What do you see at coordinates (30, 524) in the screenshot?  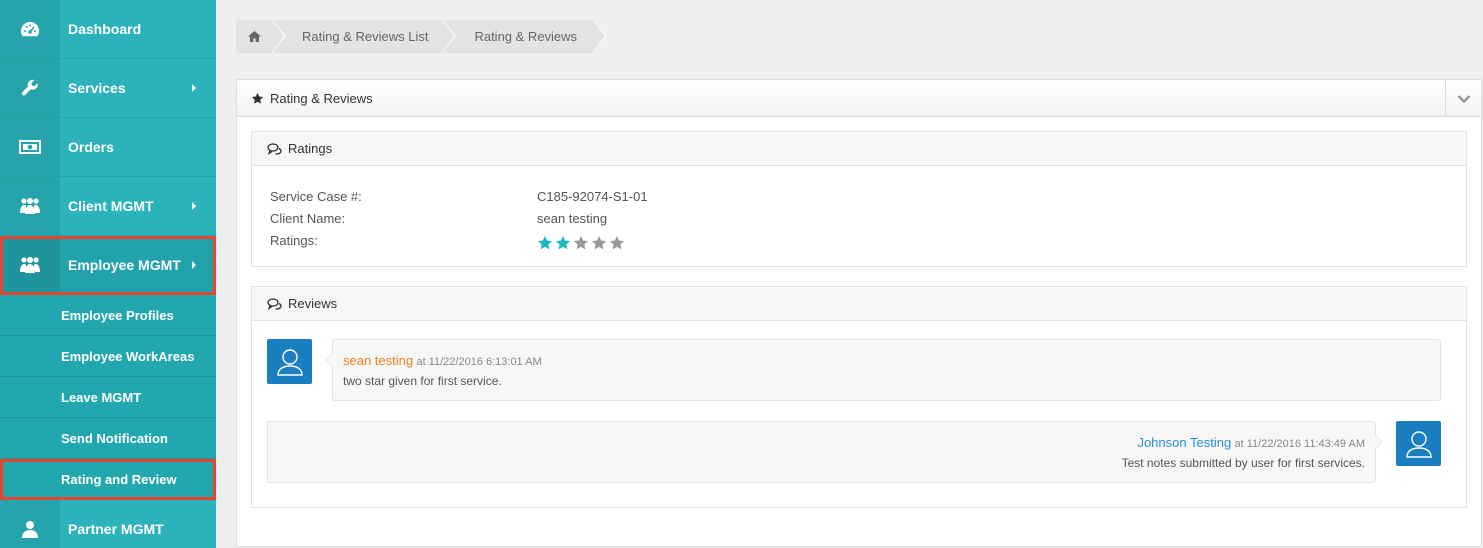 I see `user-icon` at bounding box center [30, 524].